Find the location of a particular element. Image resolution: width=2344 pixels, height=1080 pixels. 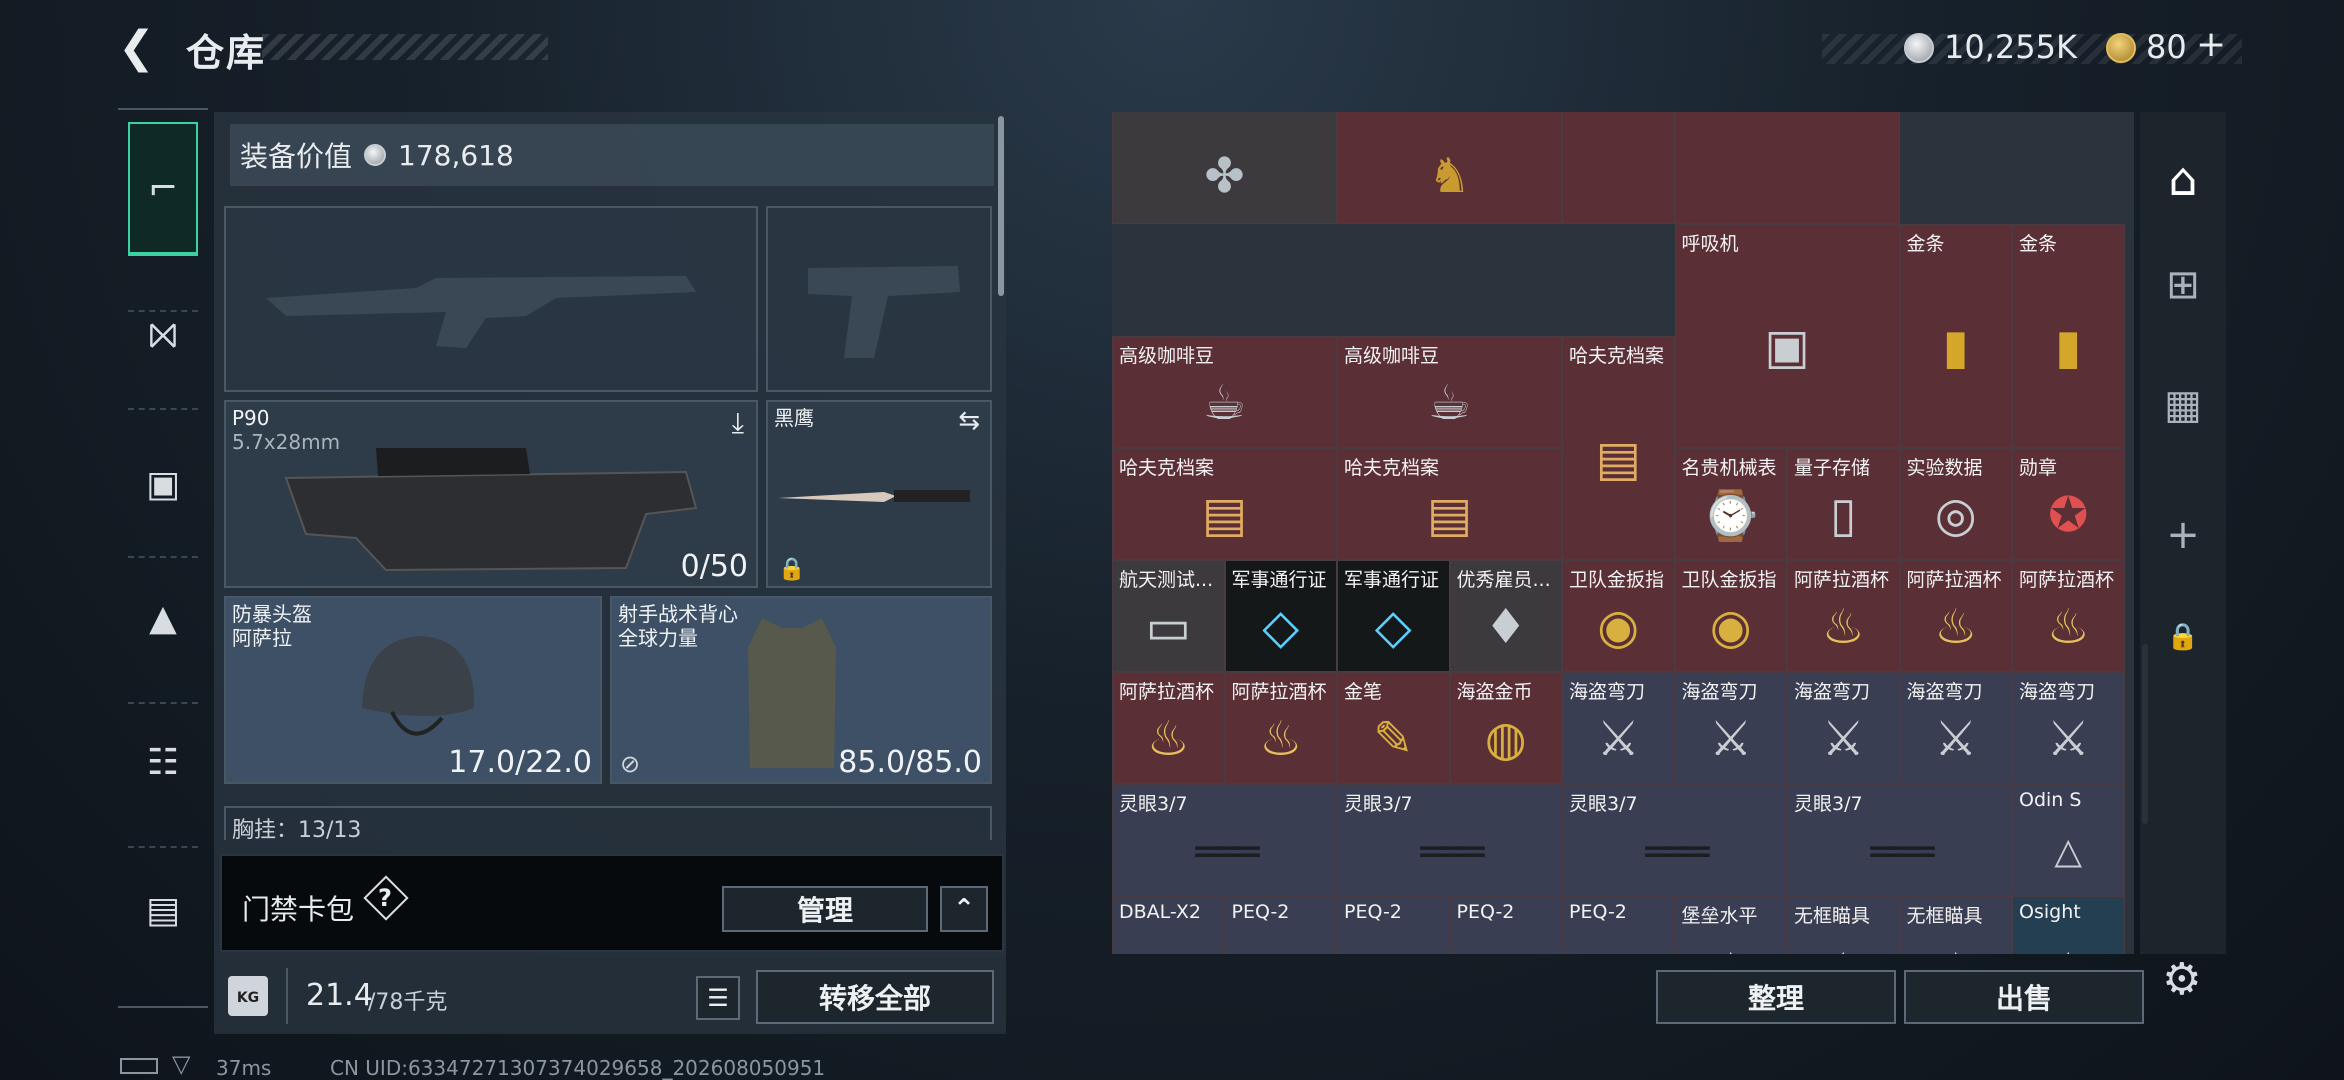

storage-item: 呼吸机 ▣ is located at coordinates (1787, 336).